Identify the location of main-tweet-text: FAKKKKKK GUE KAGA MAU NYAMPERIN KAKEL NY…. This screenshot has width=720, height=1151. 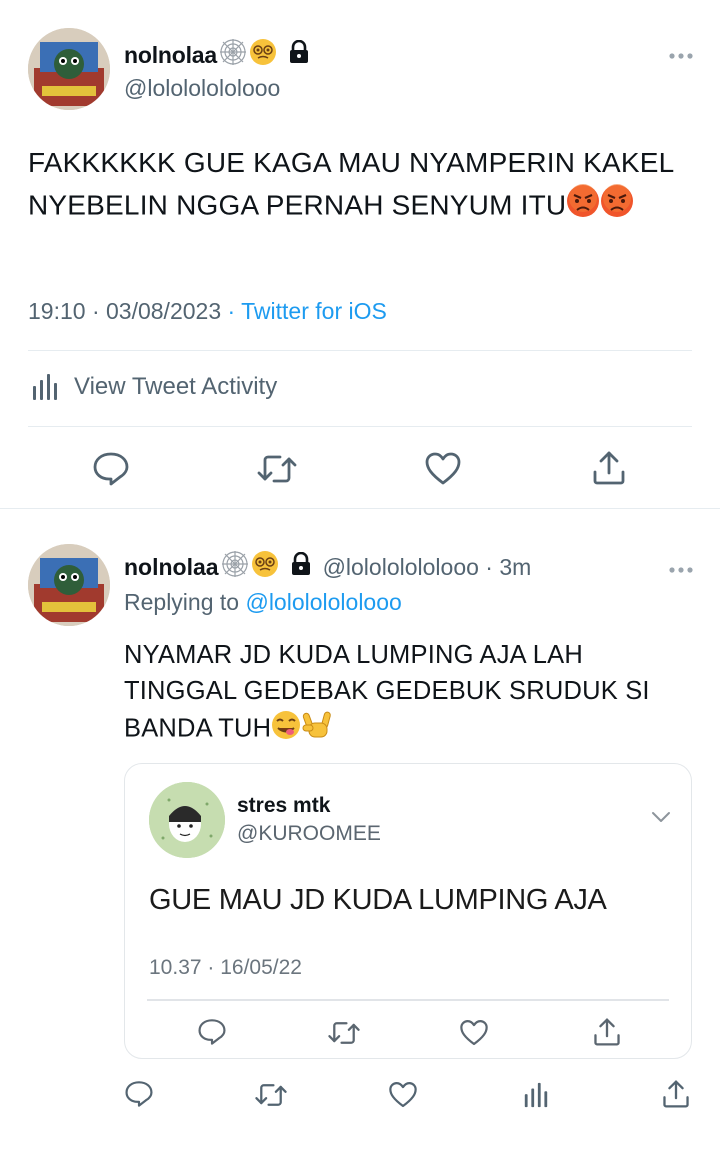
(353, 186).